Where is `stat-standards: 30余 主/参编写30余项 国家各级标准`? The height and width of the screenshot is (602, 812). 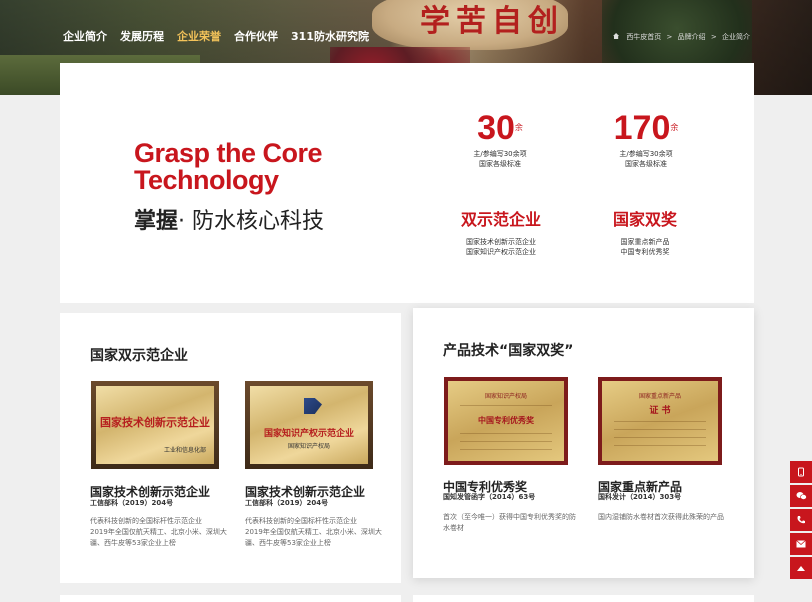 stat-standards: 30余 主/参编写30余项 国家各级标准 is located at coordinates (500, 140).